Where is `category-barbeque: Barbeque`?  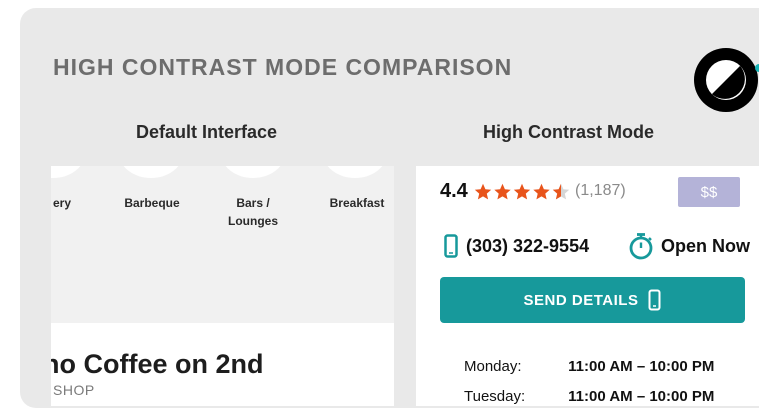
category-barbeque: Barbeque is located at coordinates (152, 203).